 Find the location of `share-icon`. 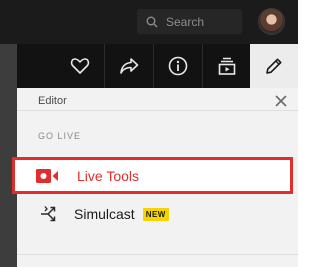

share-icon is located at coordinates (129, 66).